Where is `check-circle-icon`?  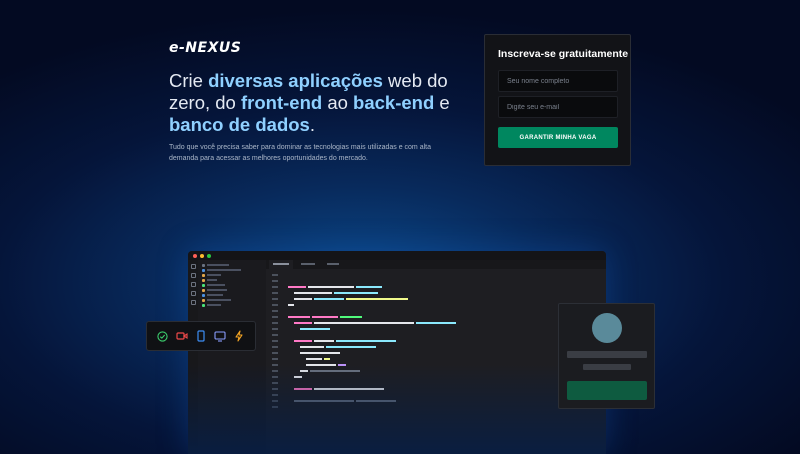
check-circle-icon is located at coordinates (163, 336).